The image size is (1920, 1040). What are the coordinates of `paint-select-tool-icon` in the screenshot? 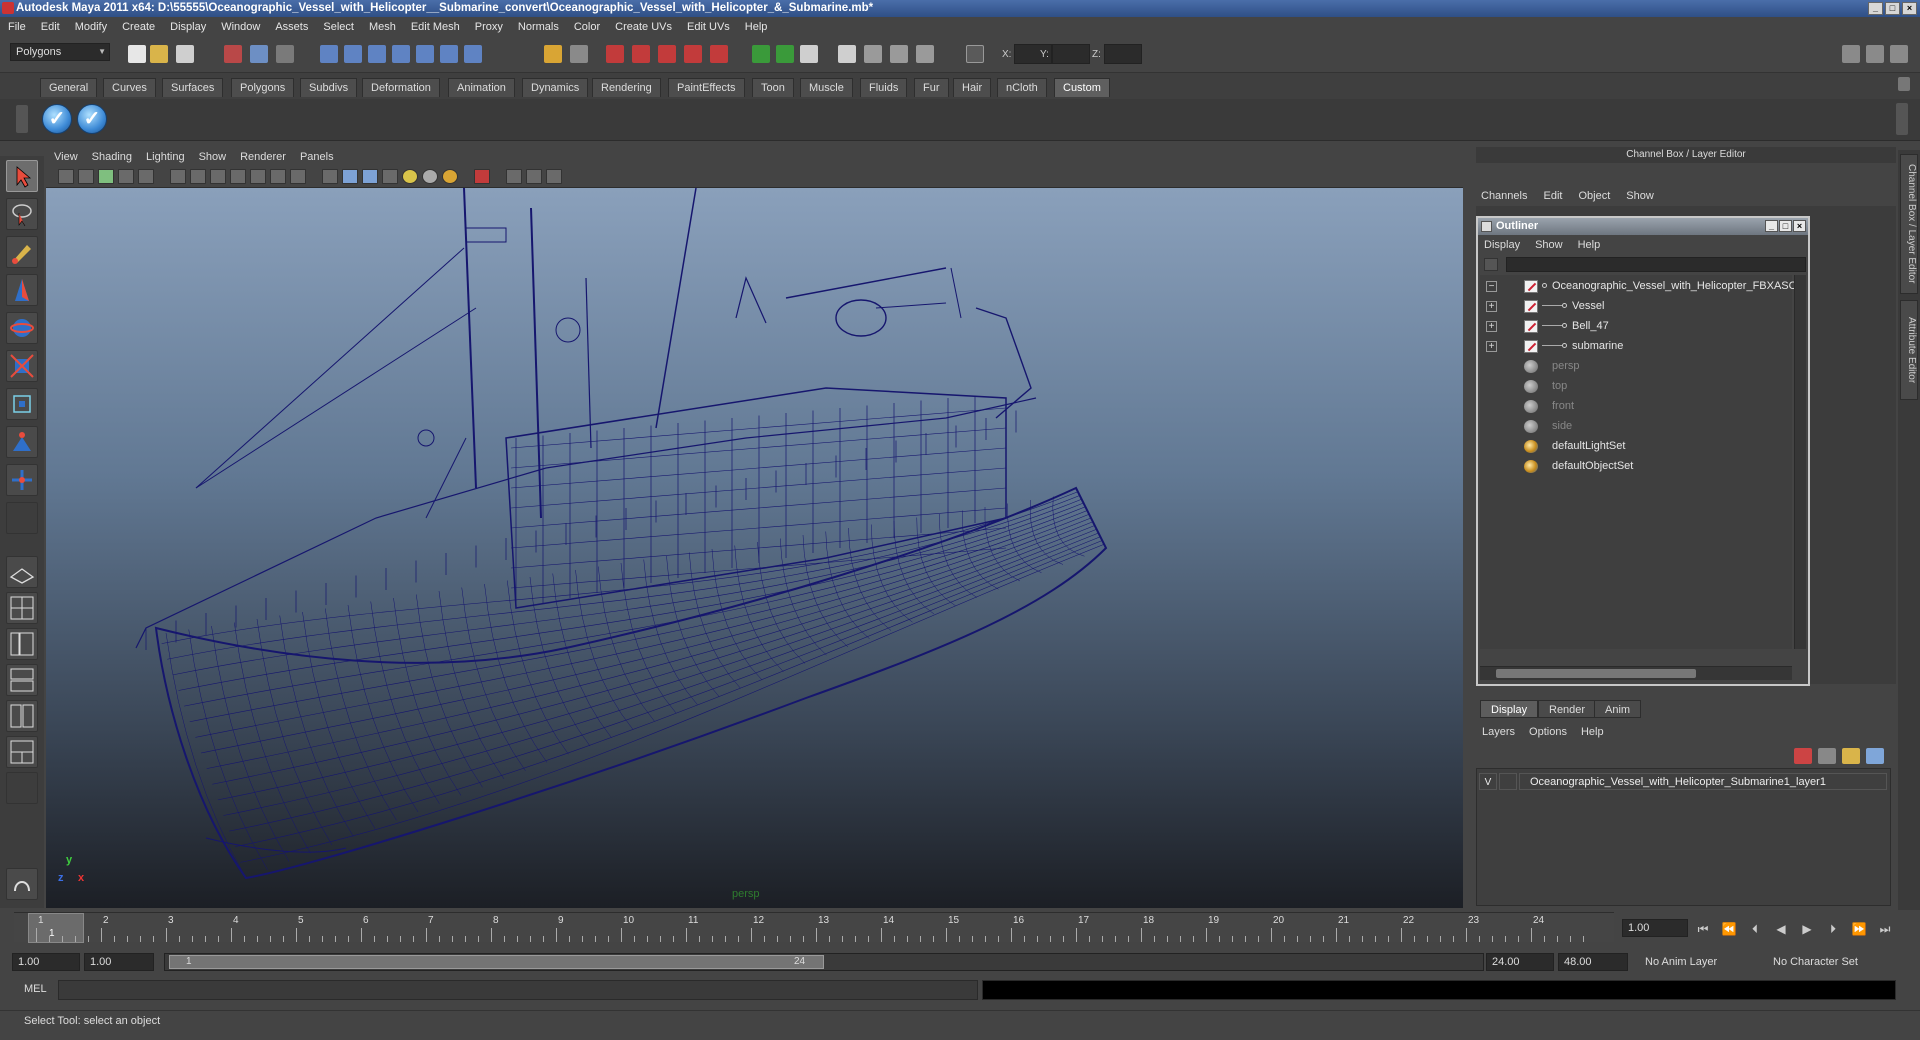 It's located at (22, 252).